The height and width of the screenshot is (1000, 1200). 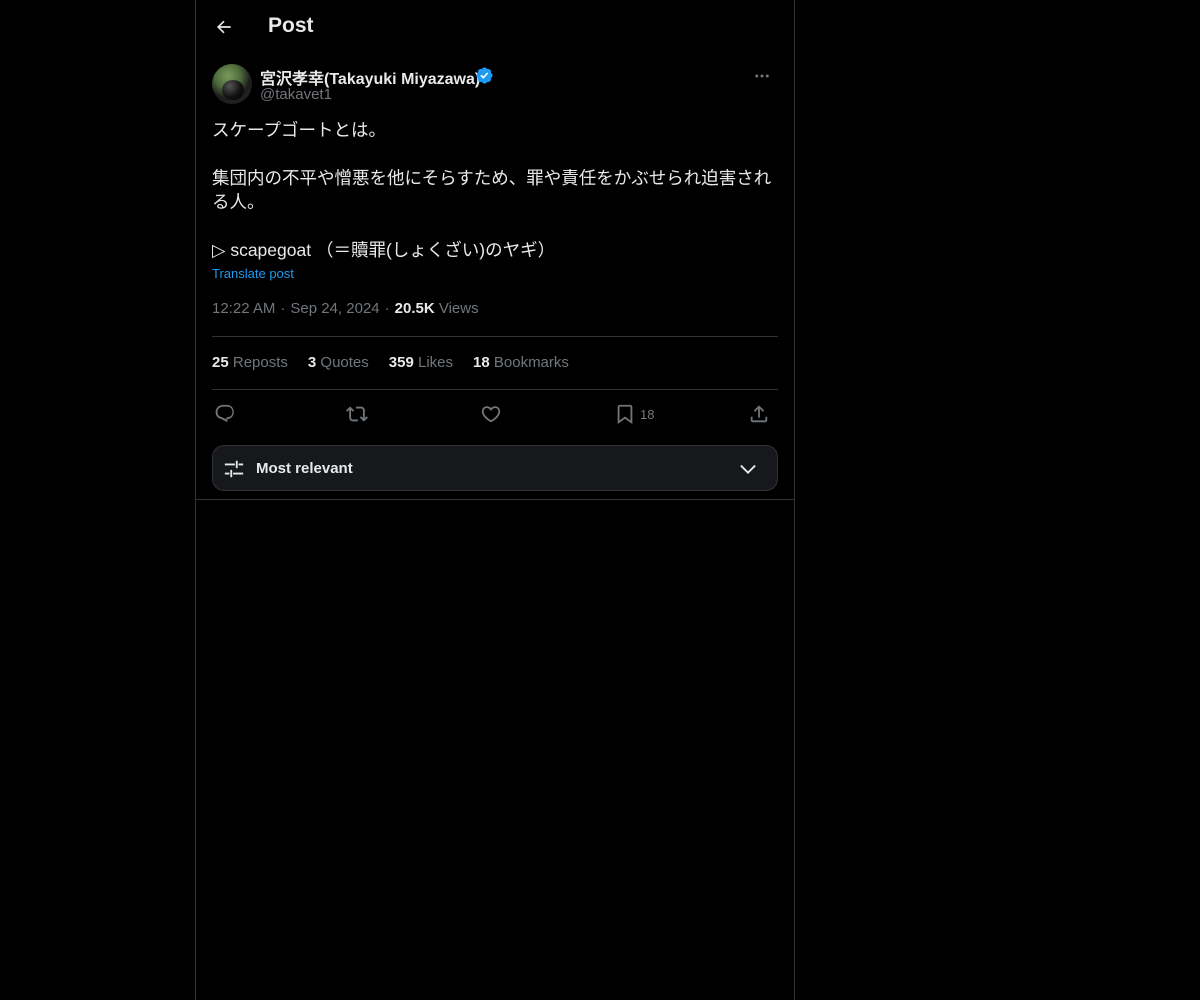 I want to click on more-options-button, so click(x=762, y=76).